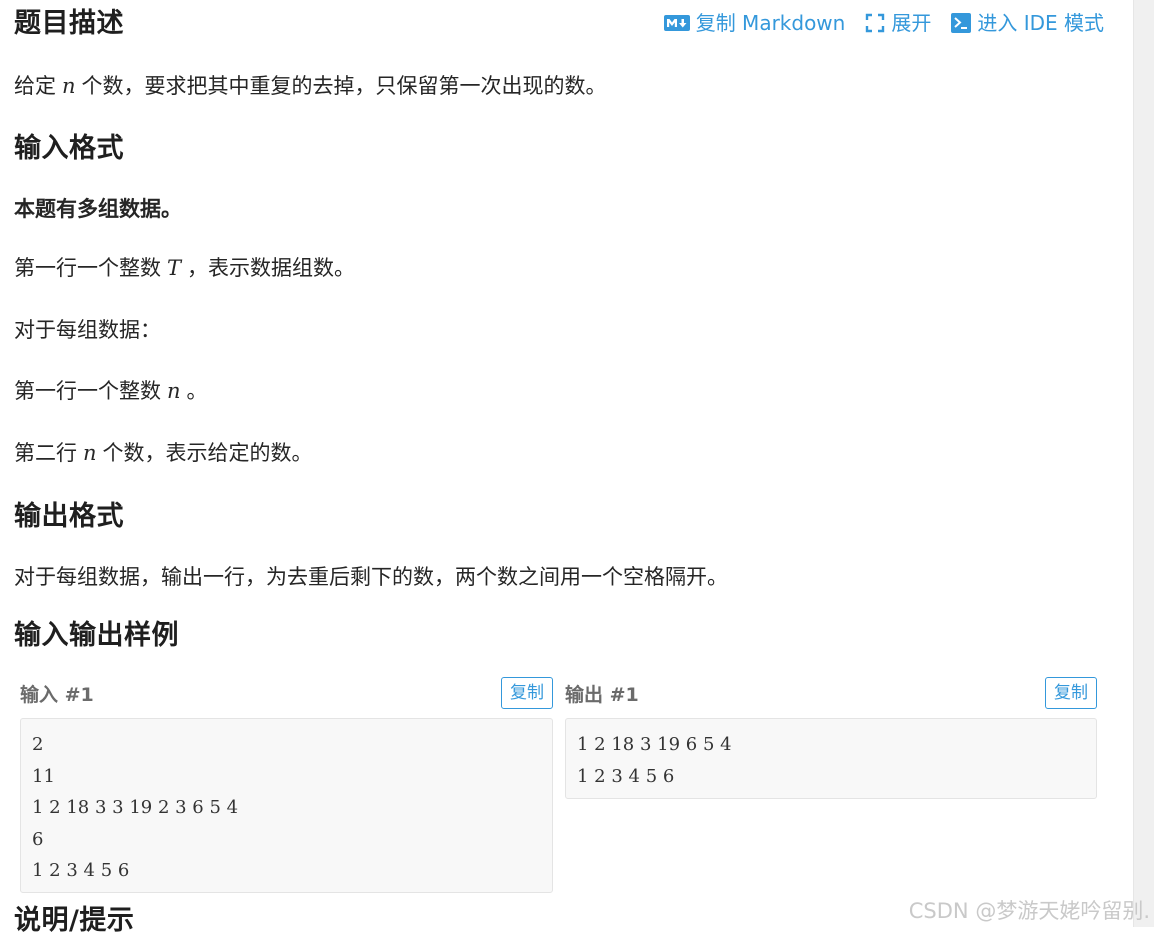  What do you see at coordinates (57, 694) in the screenshot?
I see `sample-input-label: 输入 #1` at bounding box center [57, 694].